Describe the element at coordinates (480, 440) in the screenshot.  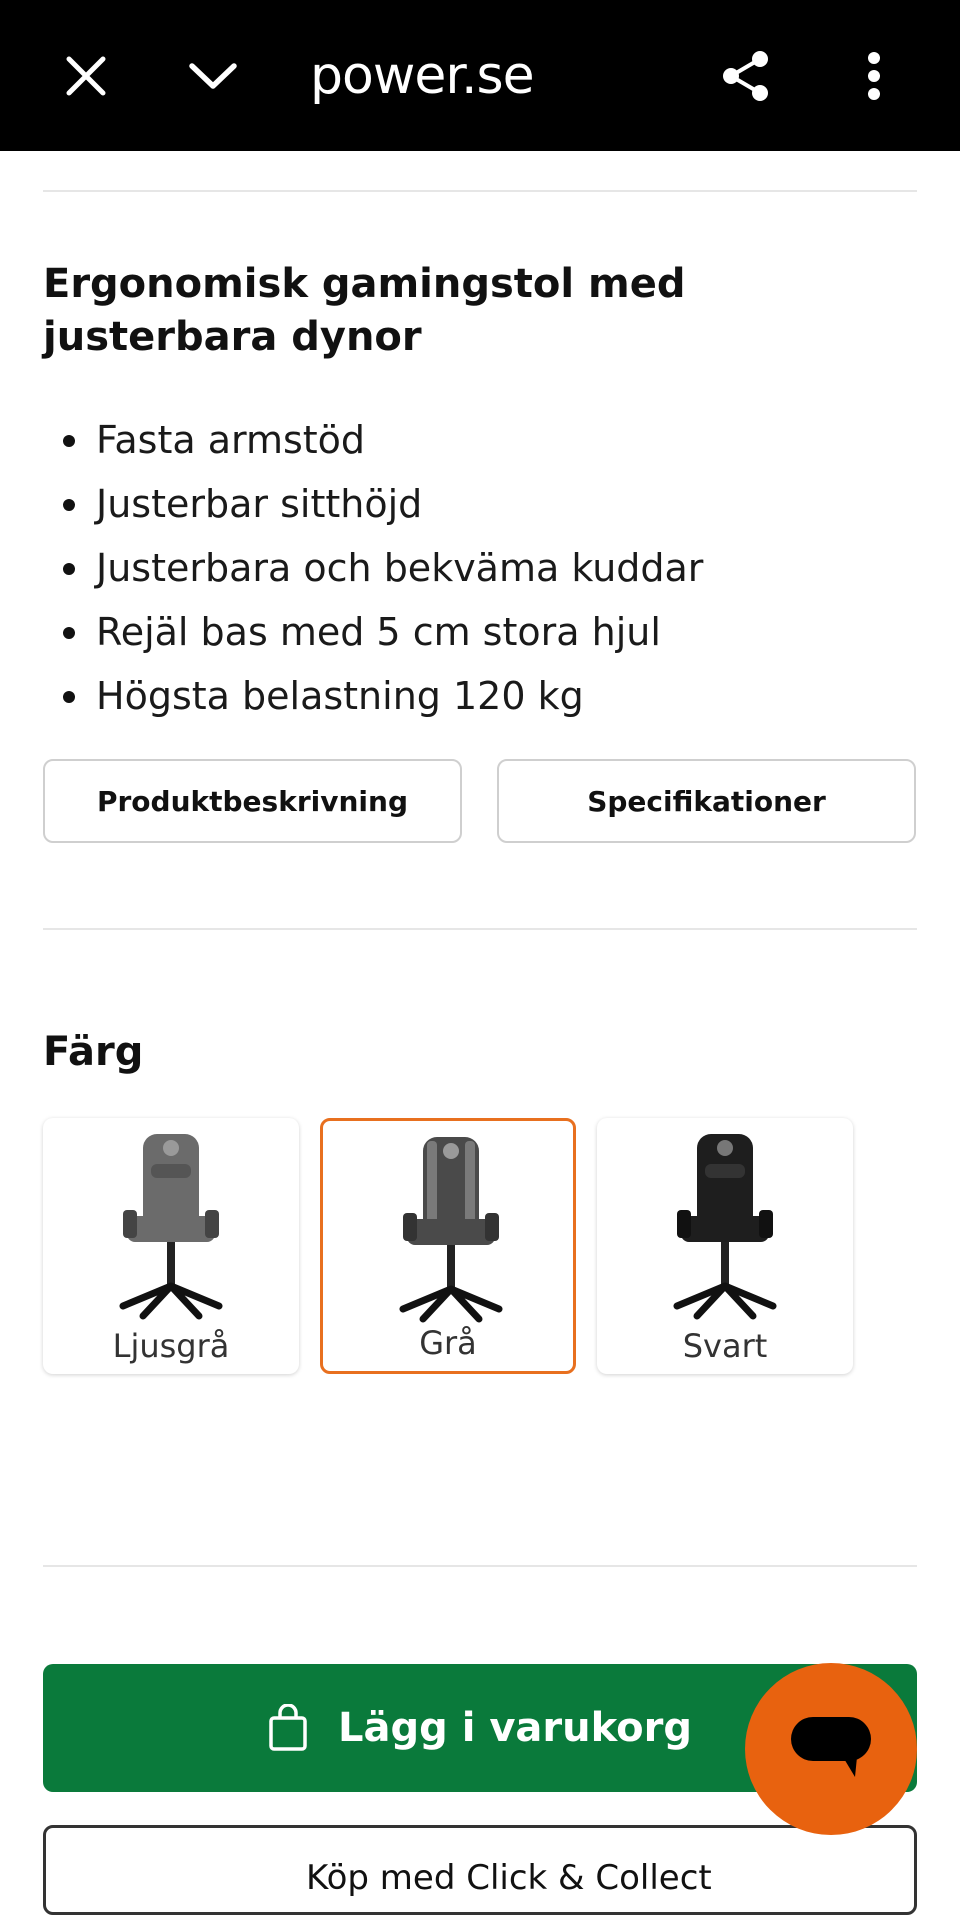
I see `list-item: Fasta armstöd` at that location.